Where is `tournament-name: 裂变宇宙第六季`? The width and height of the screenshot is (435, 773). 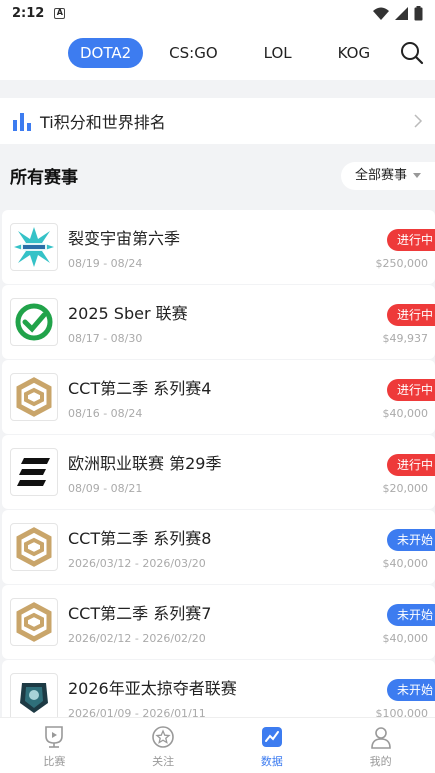
tournament-name: 裂变宇宙第六季 is located at coordinates (124, 238).